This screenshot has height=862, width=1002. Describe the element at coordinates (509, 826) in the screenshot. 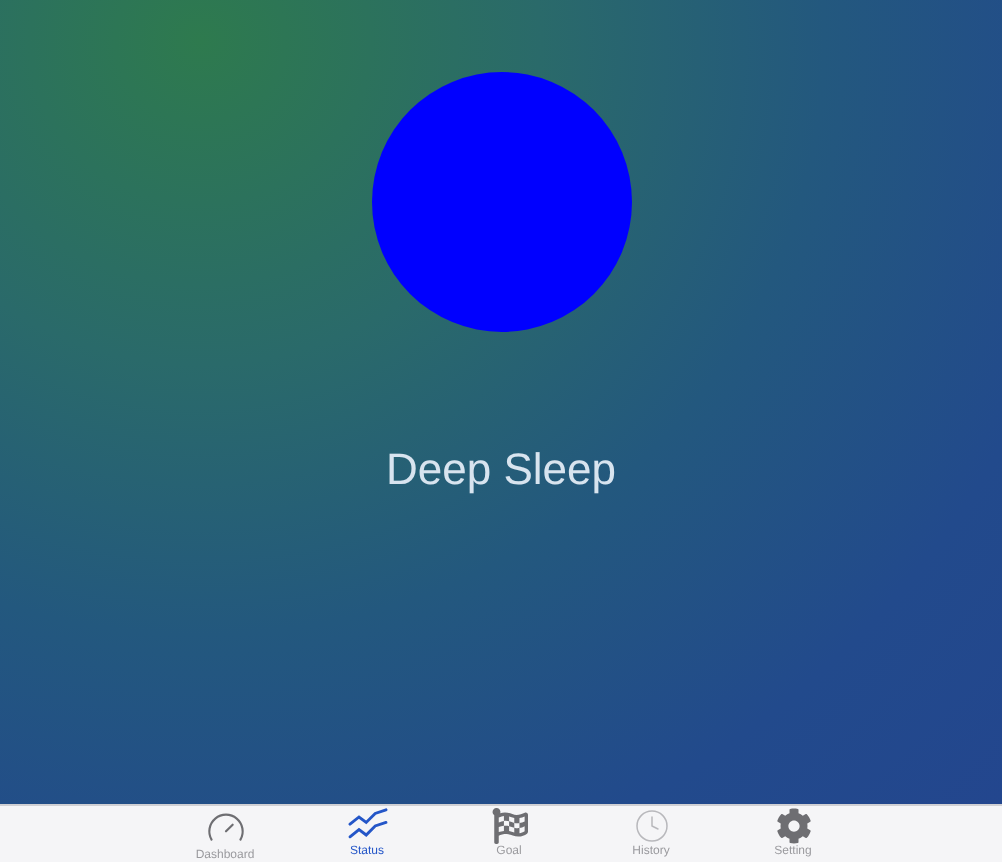

I see `checkered-flag-icon` at that location.